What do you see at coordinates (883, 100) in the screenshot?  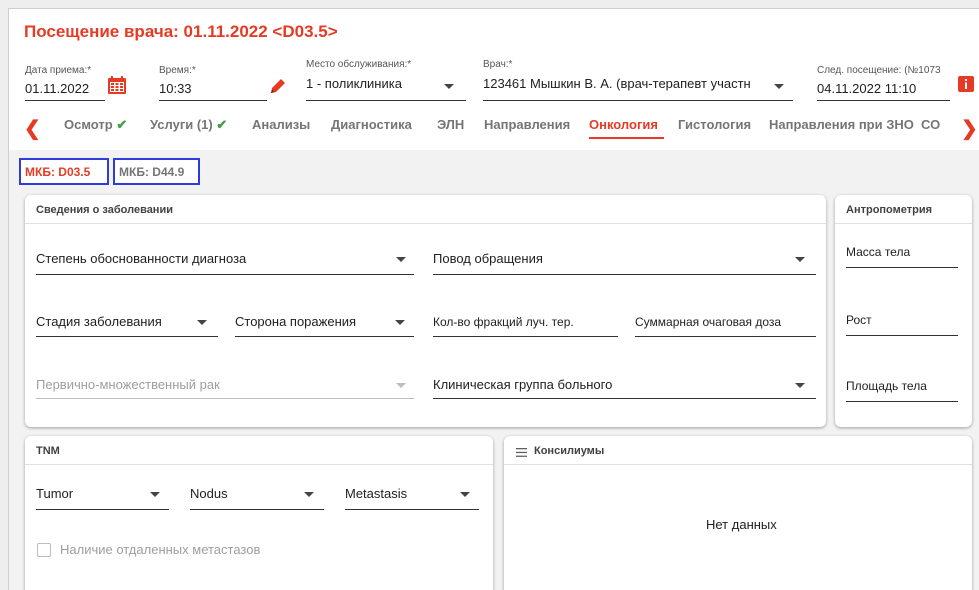 I see `next-visit-underline` at bounding box center [883, 100].